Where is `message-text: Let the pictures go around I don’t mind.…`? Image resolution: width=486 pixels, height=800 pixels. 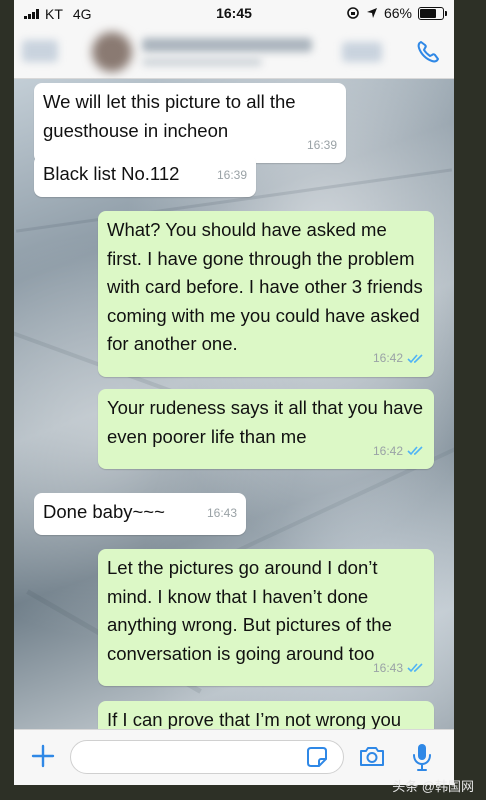 message-text: Let the pictures go around I don’t mind.… is located at coordinates (249, 610).